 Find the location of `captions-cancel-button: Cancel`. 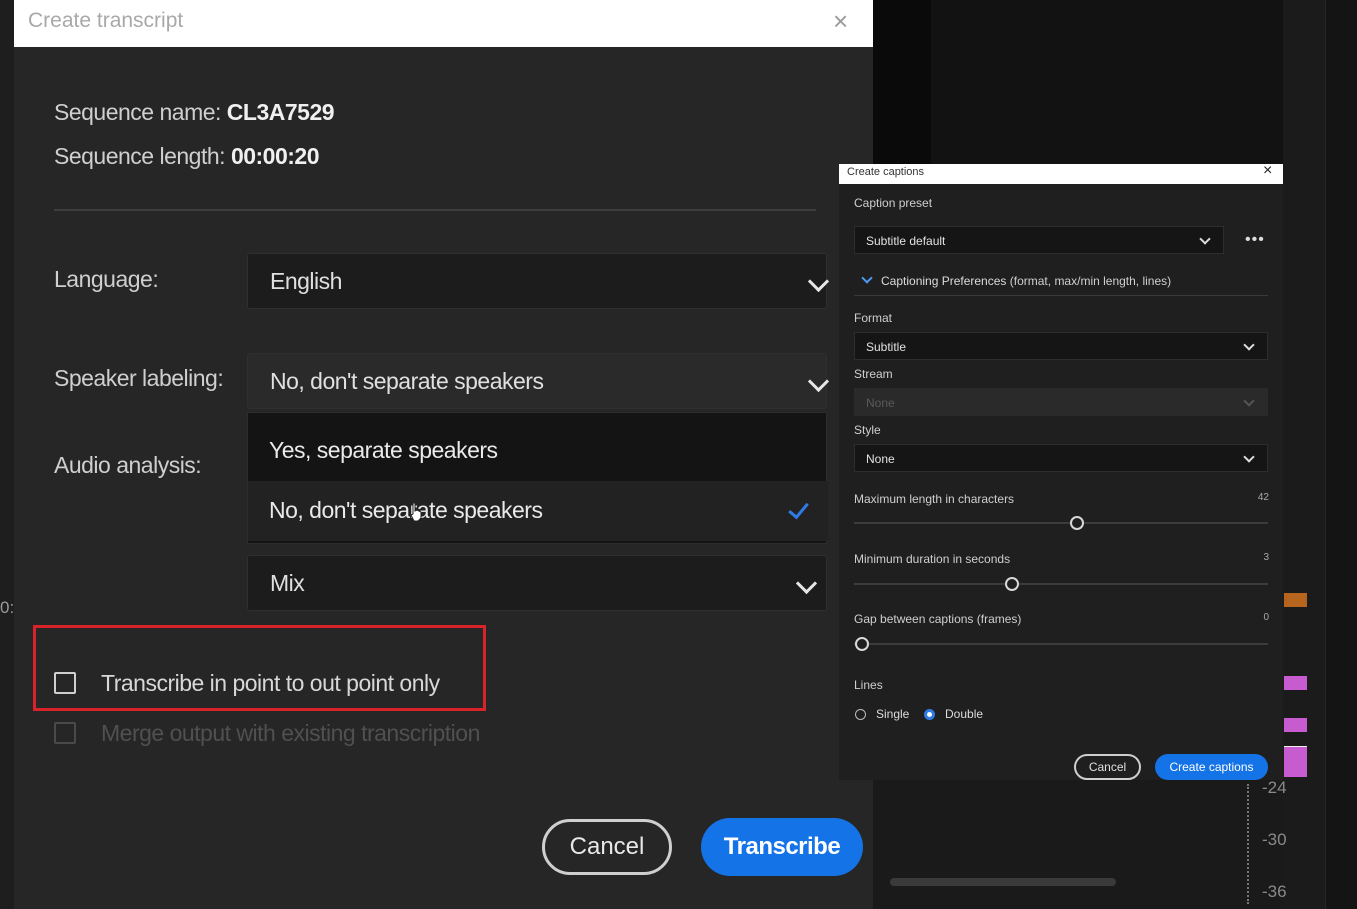

captions-cancel-button: Cancel is located at coordinates (1107, 767).